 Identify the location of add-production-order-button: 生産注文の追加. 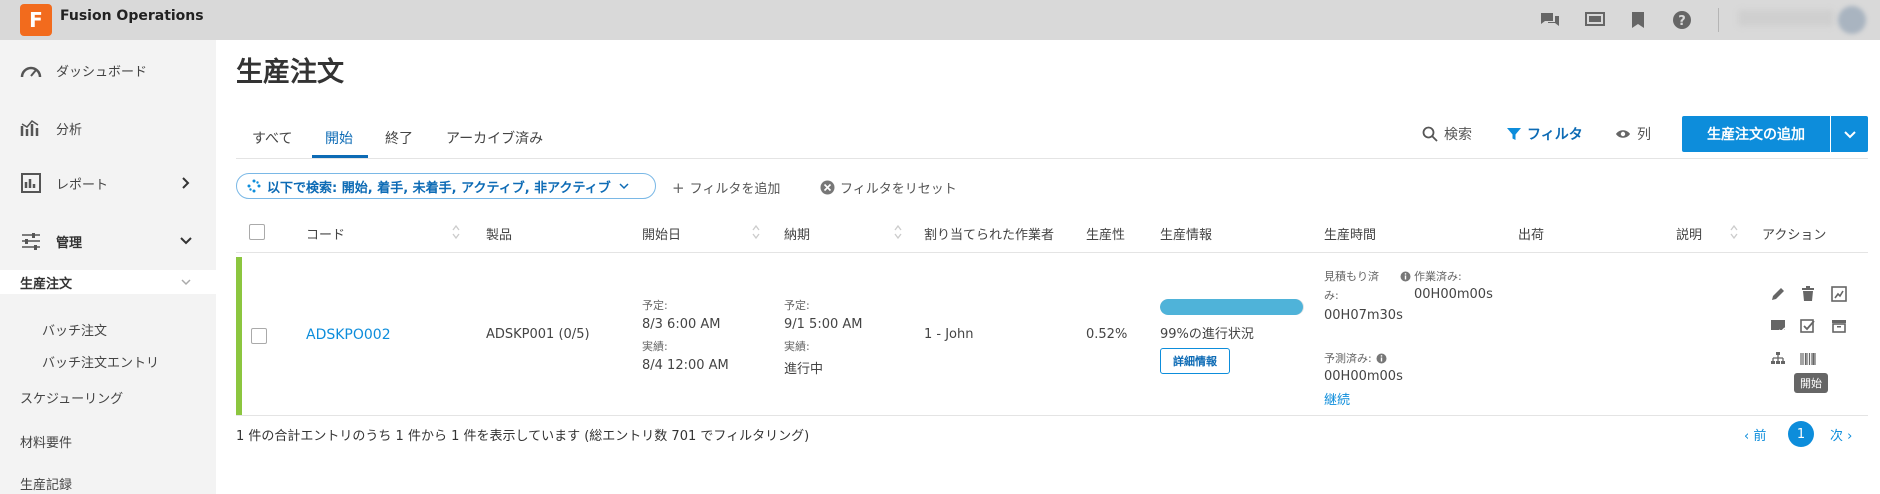
(1756, 134).